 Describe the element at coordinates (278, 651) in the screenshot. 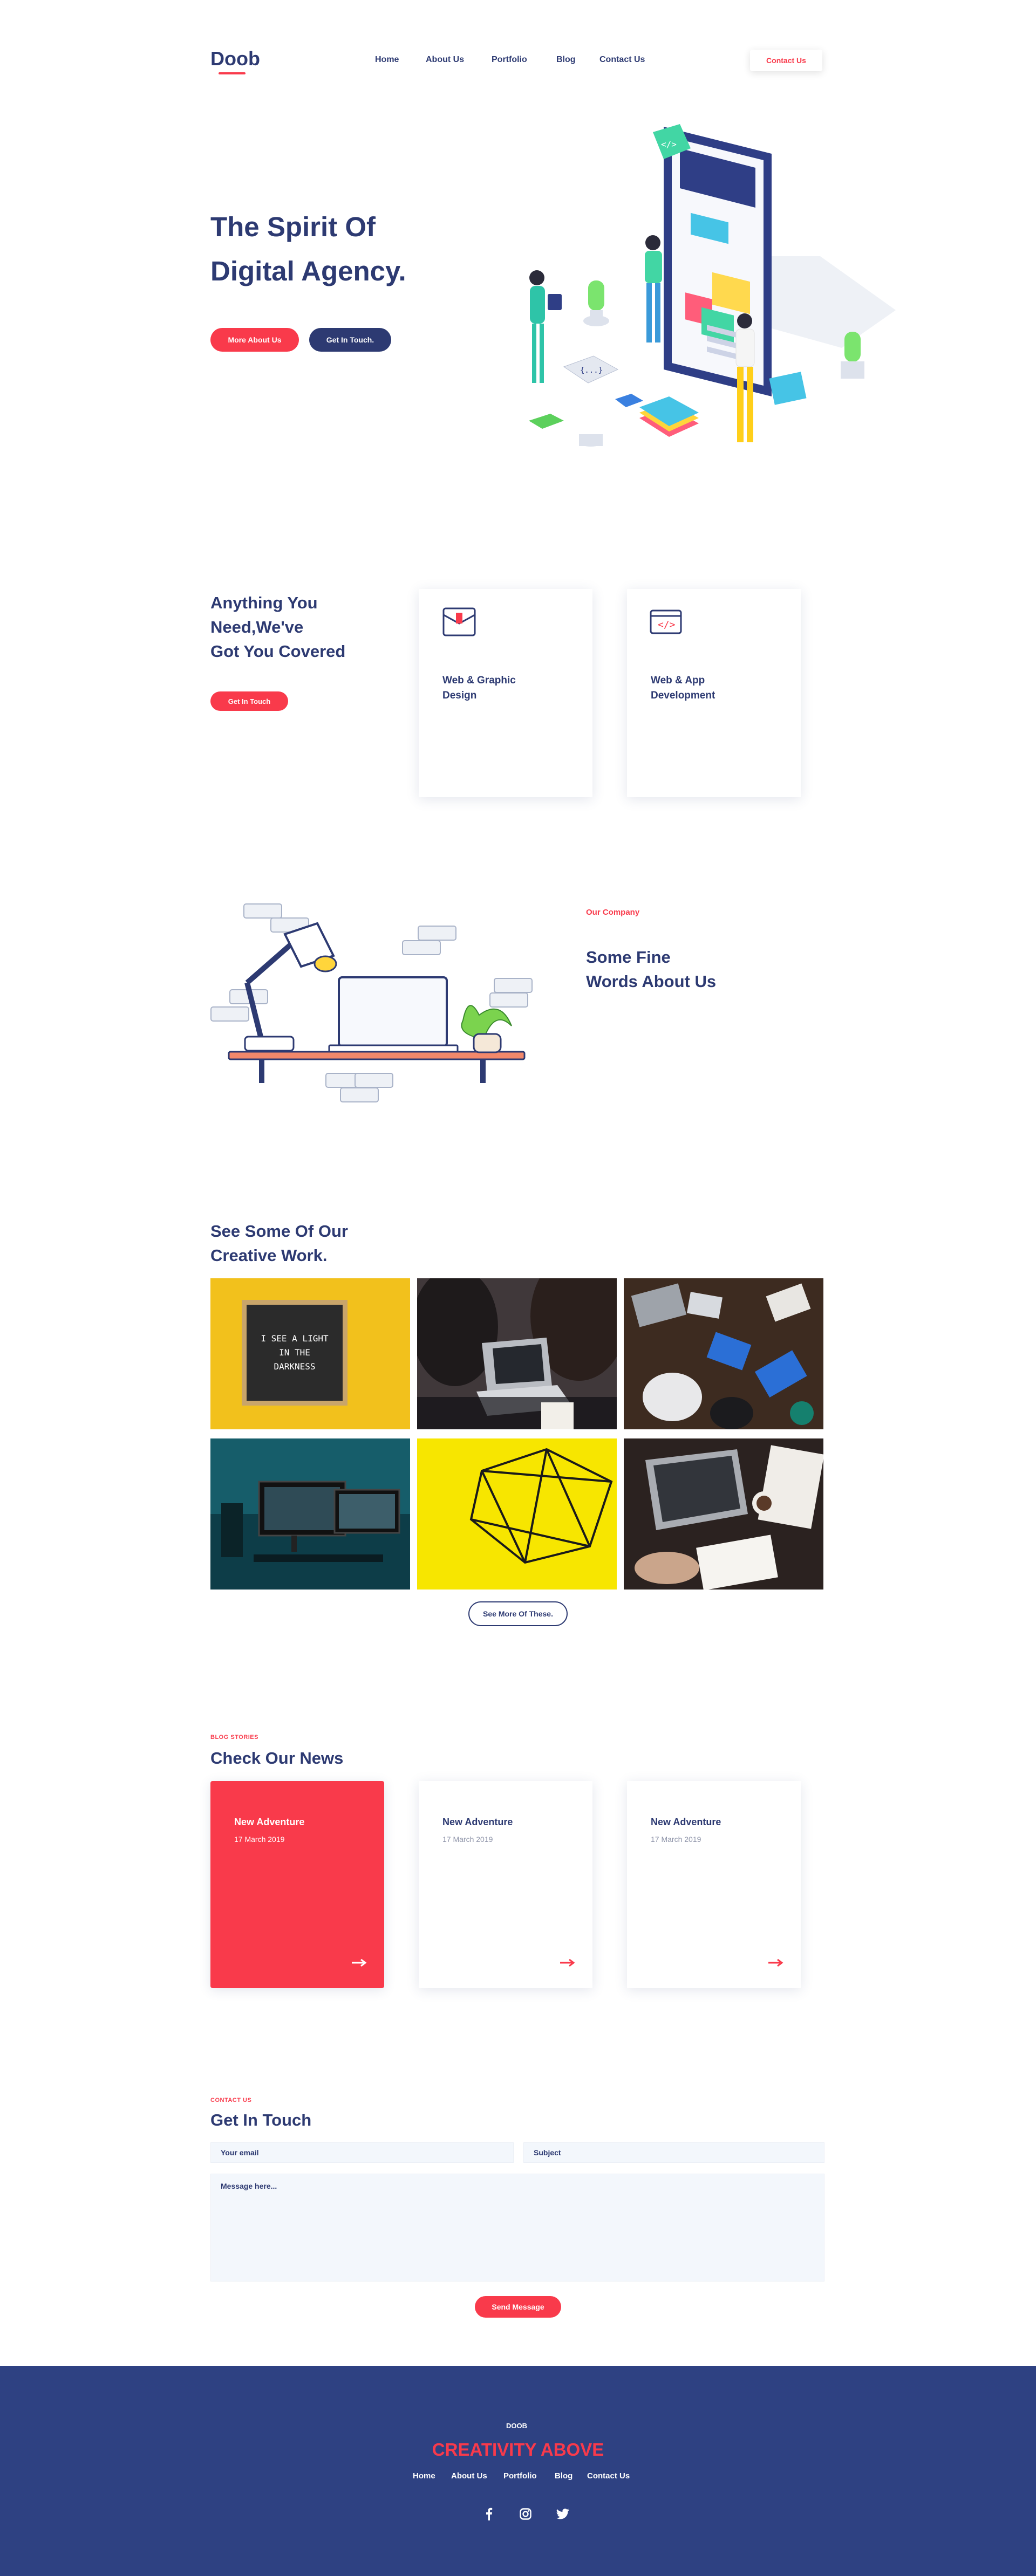

I see `services-heading-line-3: Got You Covered` at that location.